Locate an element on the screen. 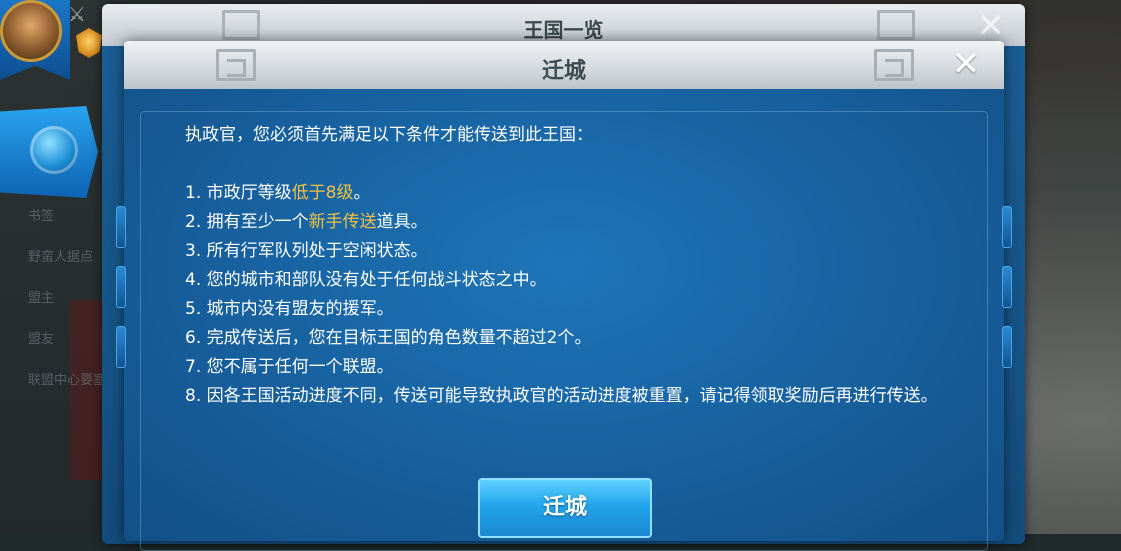 This screenshot has height=551, width=1121. relocate-button: 迁城 is located at coordinates (565, 508).